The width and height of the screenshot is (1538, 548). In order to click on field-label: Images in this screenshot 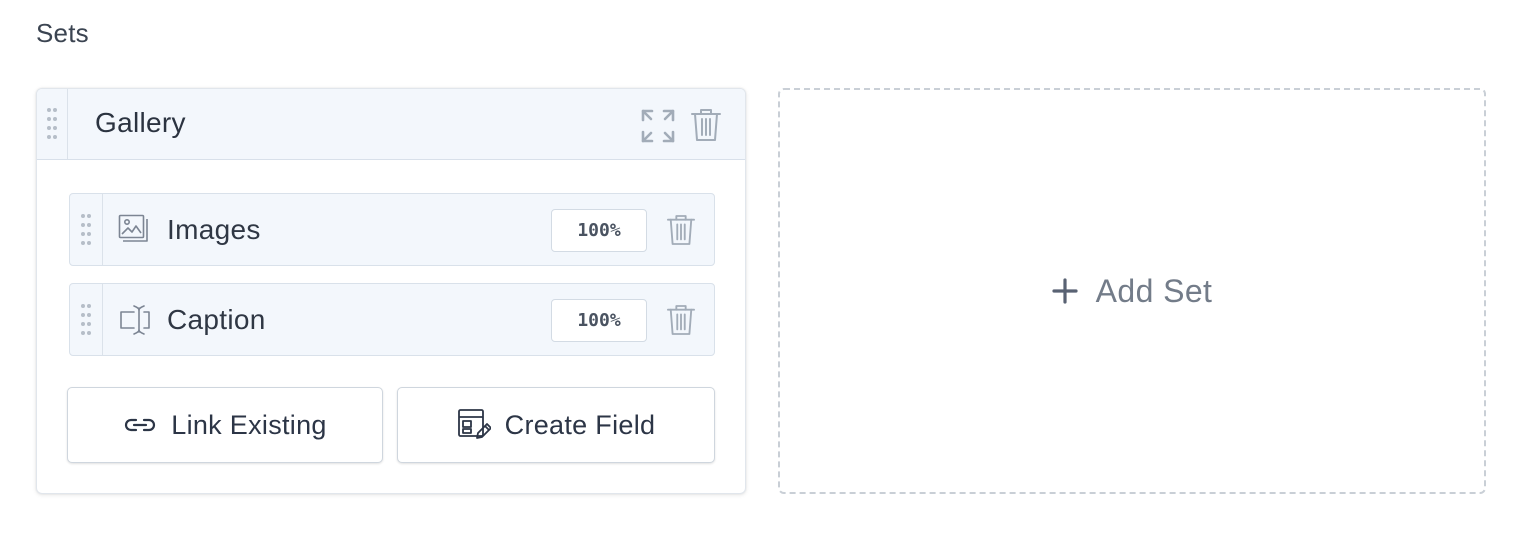, I will do `click(214, 230)`.